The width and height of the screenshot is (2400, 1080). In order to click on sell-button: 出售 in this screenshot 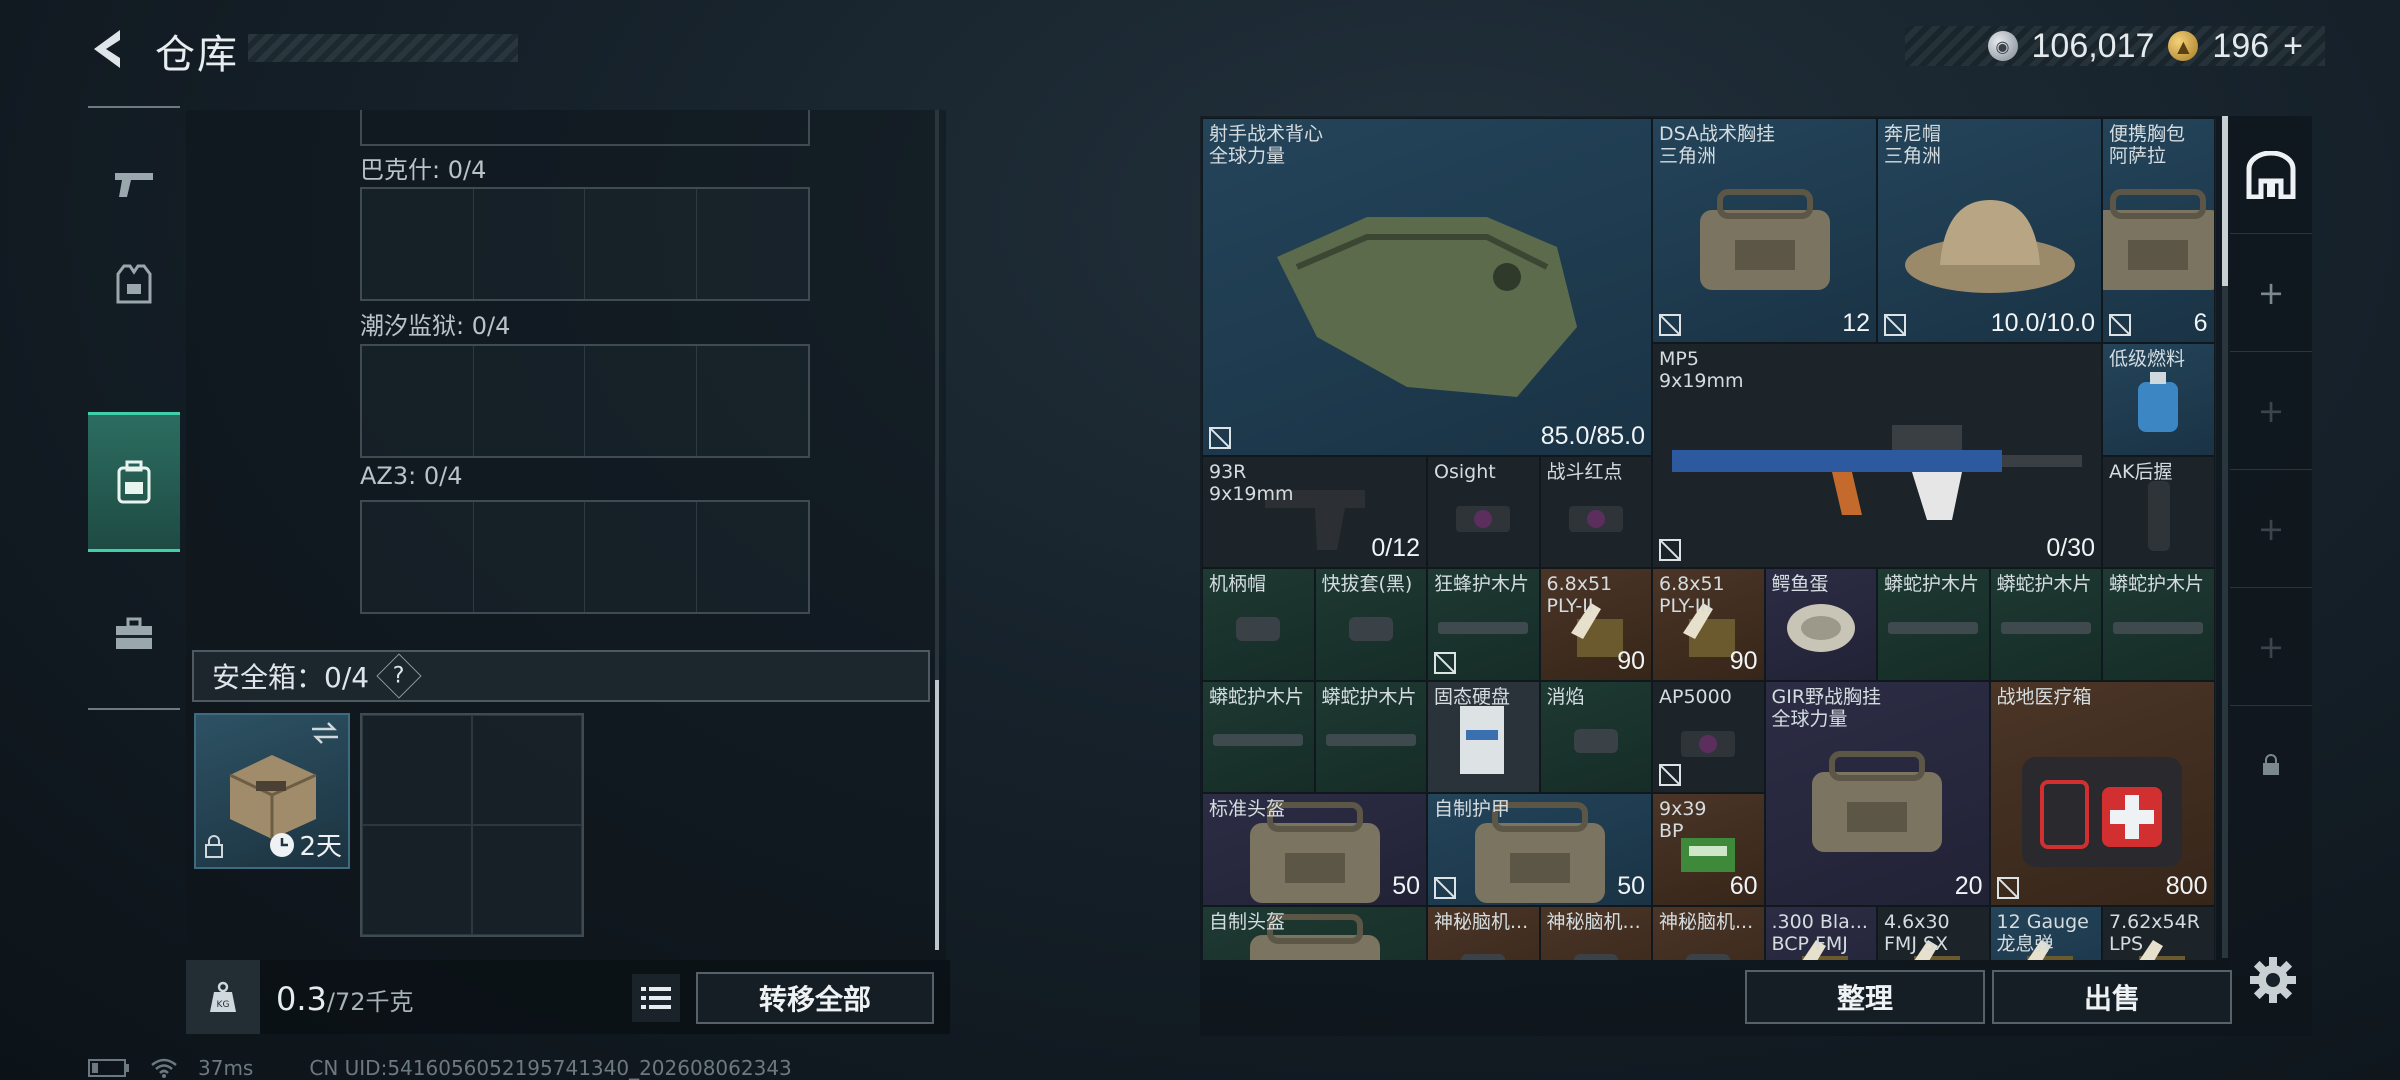, I will do `click(2112, 997)`.